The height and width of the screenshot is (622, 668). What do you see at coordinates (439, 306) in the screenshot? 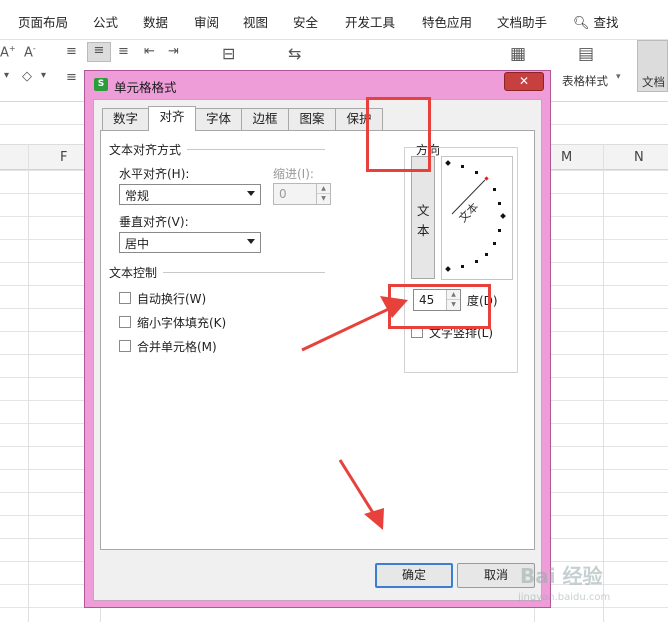
I see `annotation-highlight-degree` at bounding box center [439, 306].